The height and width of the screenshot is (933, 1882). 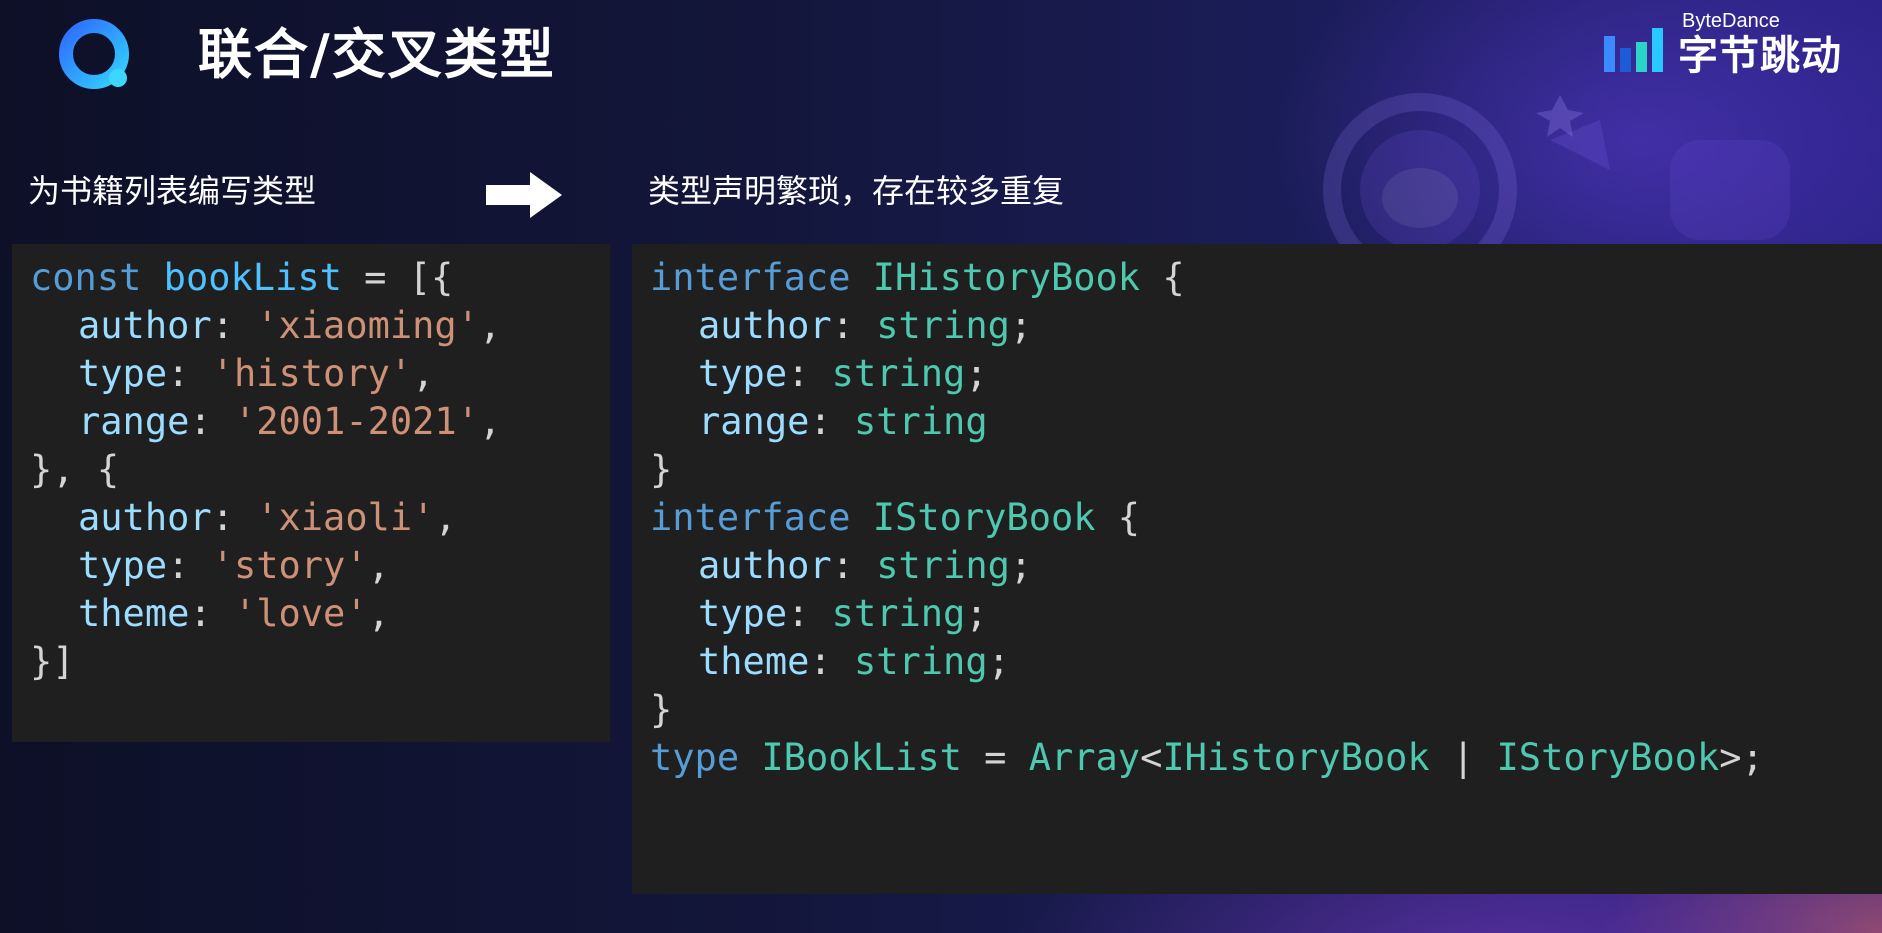 I want to click on code-line: }], so click(x=320, y=662).